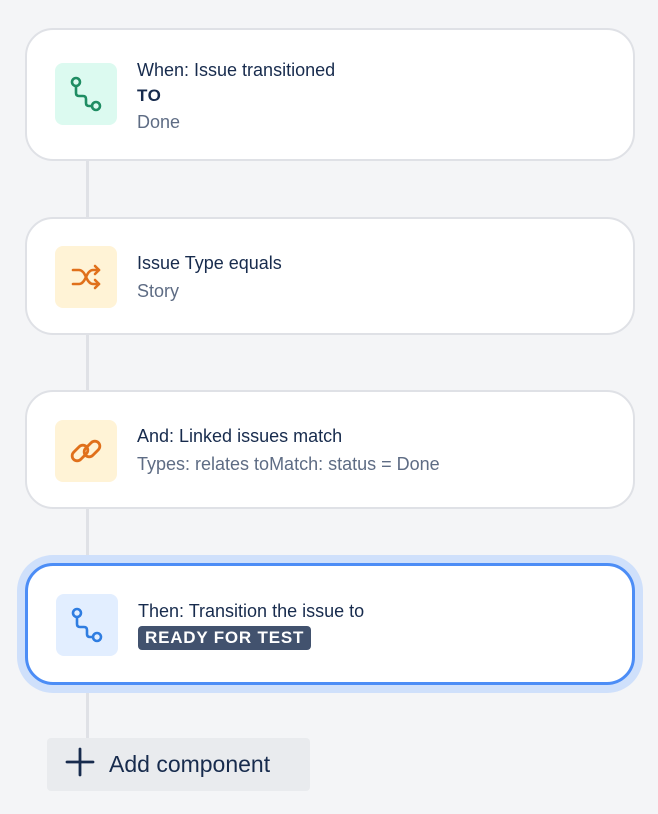 This screenshot has width=658, height=814. What do you see at coordinates (158, 291) in the screenshot?
I see `component-detail: Story` at bounding box center [158, 291].